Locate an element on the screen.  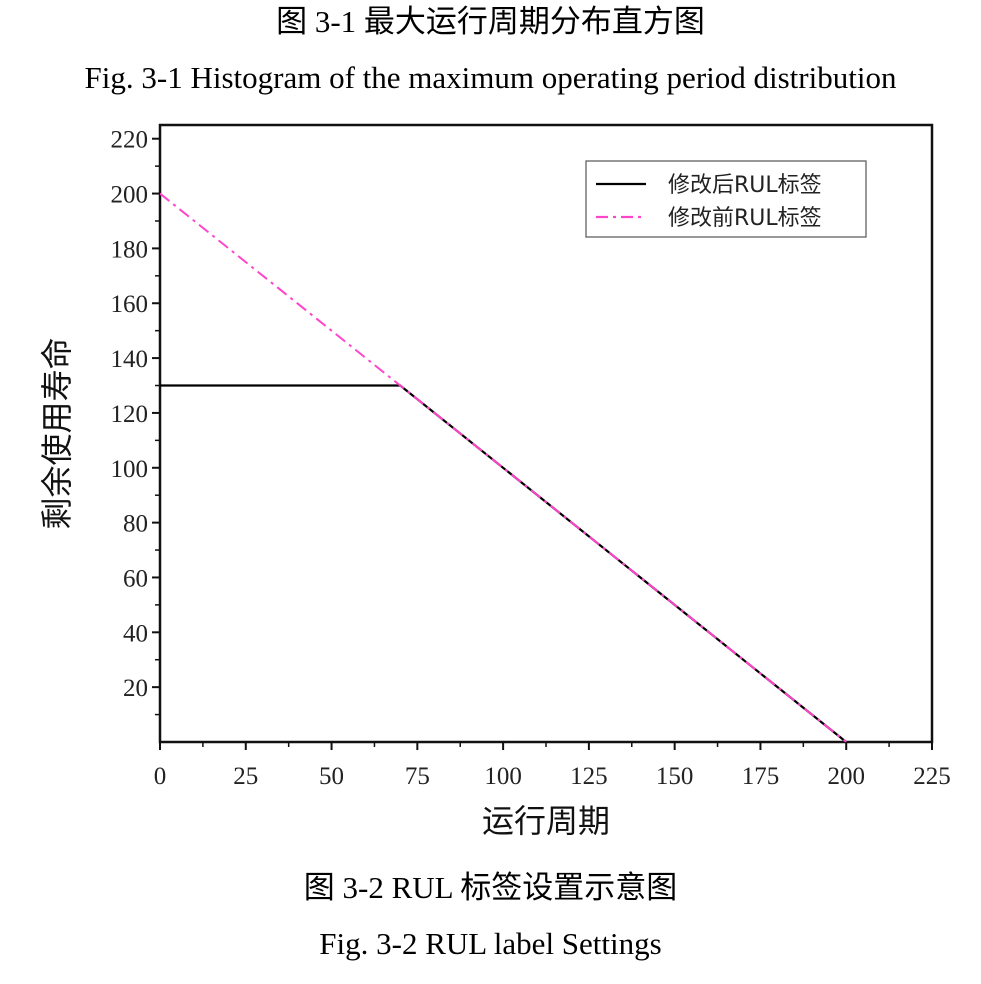
x-tick-label: 150 is located at coordinates (675, 776).